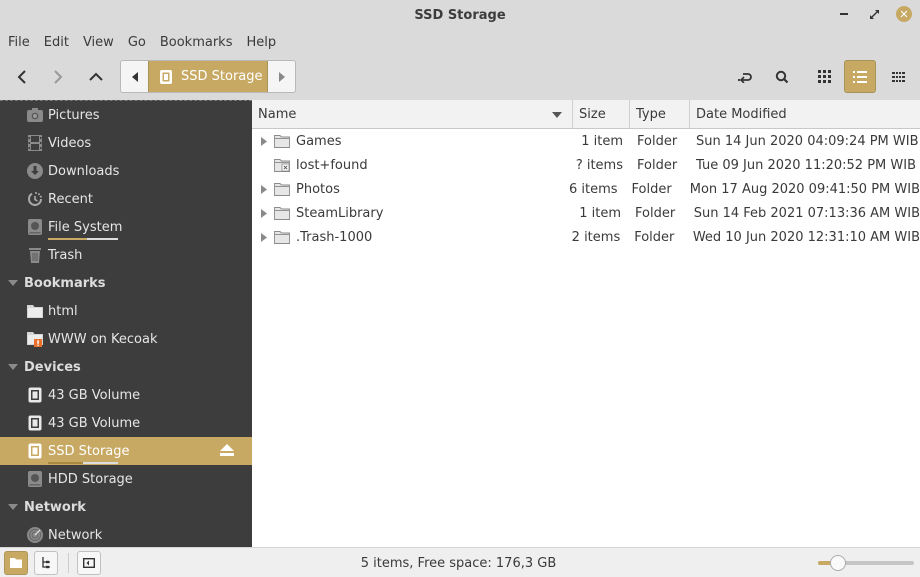 Image resolution: width=920 pixels, height=577 pixels. Describe the element at coordinates (208, 76) in the screenshot. I see `path-crumb-current: SSD Storage` at that location.